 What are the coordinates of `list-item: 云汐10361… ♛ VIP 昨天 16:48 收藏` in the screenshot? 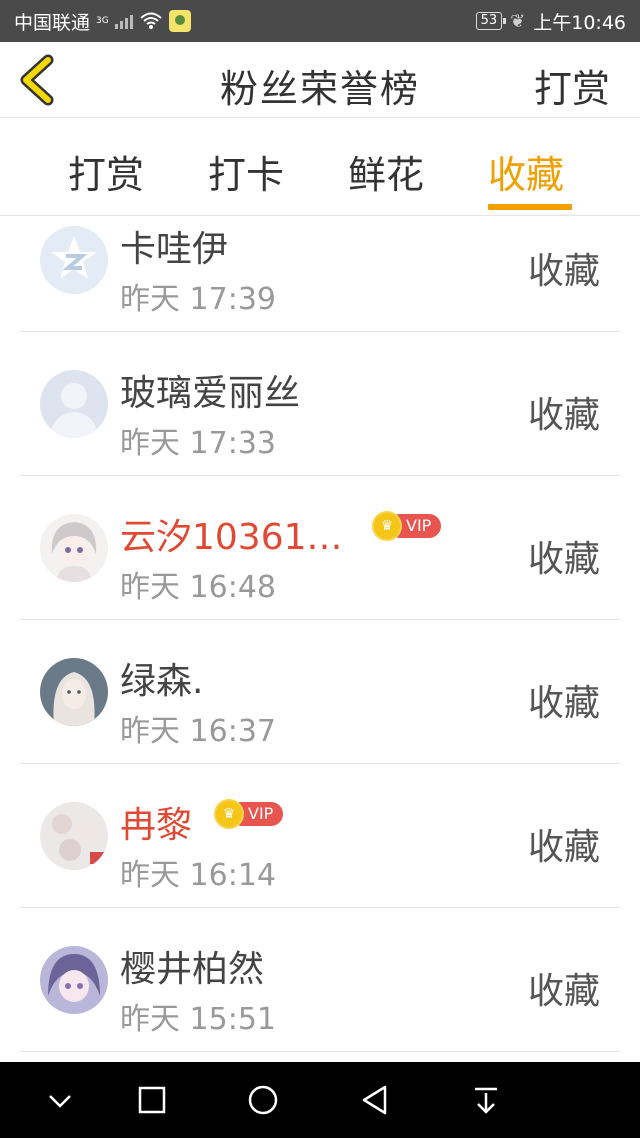 It's located at (320, 548).